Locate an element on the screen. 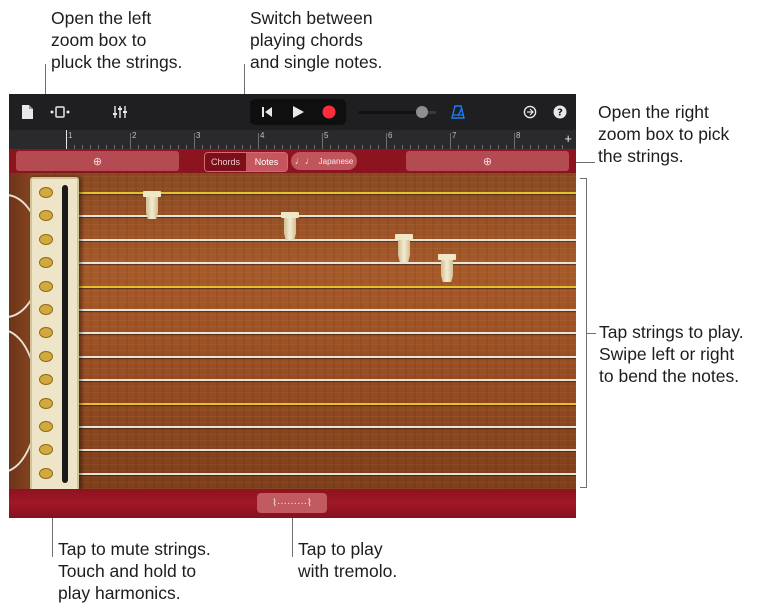  left-zoom-box: ⊕ is located at coordinates (97, 161).